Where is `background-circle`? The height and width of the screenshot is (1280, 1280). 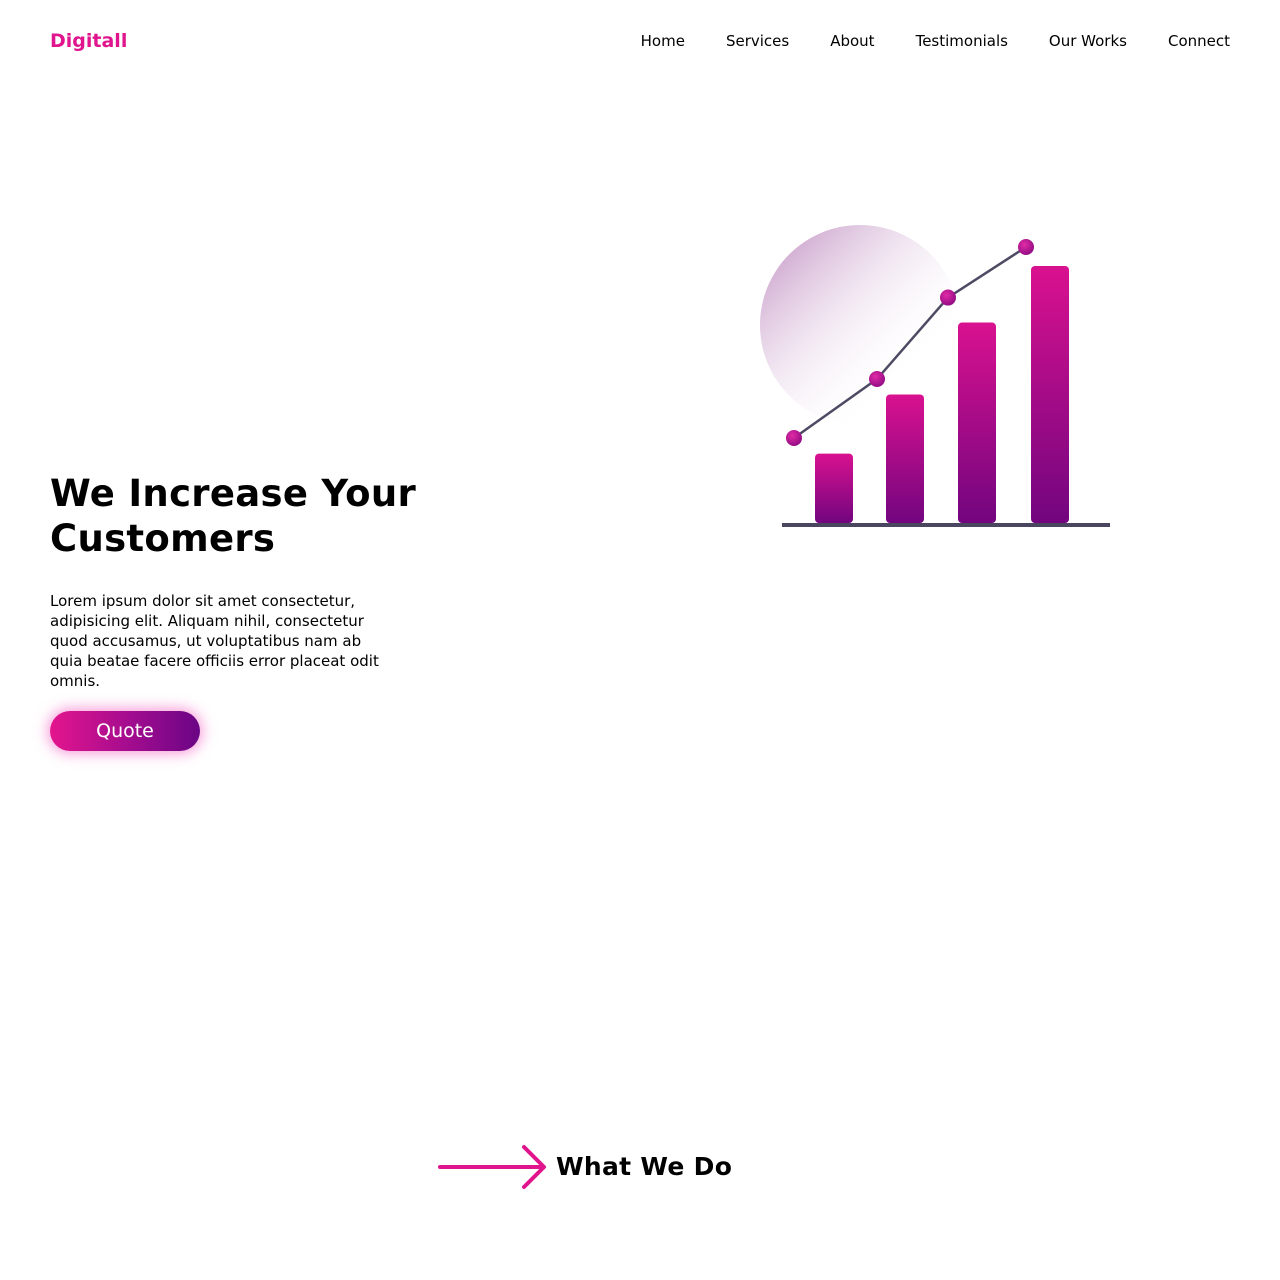
background-circle is located at coordinates (860, 325).